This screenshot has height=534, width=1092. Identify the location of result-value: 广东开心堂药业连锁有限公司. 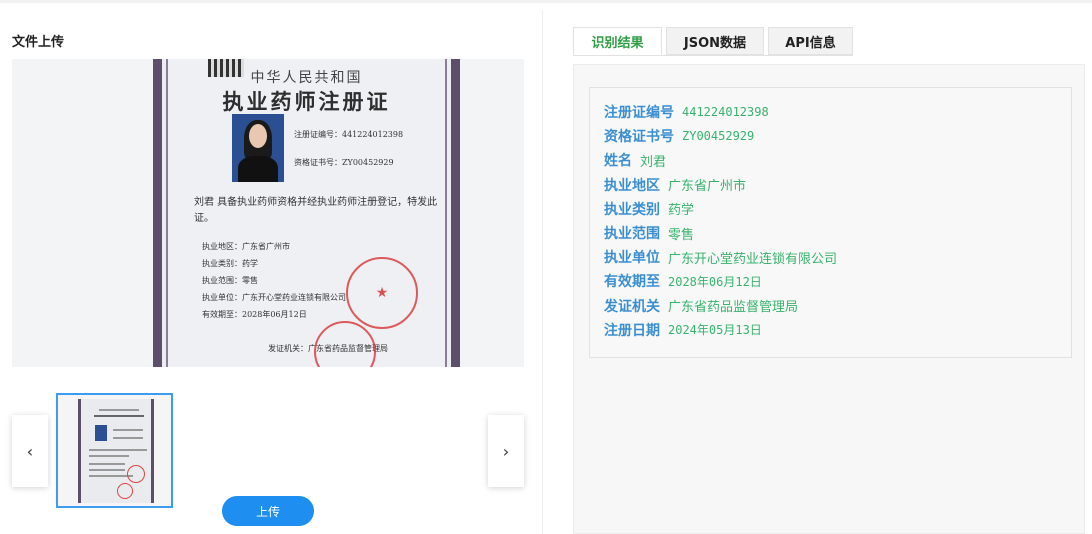
(753, 259).